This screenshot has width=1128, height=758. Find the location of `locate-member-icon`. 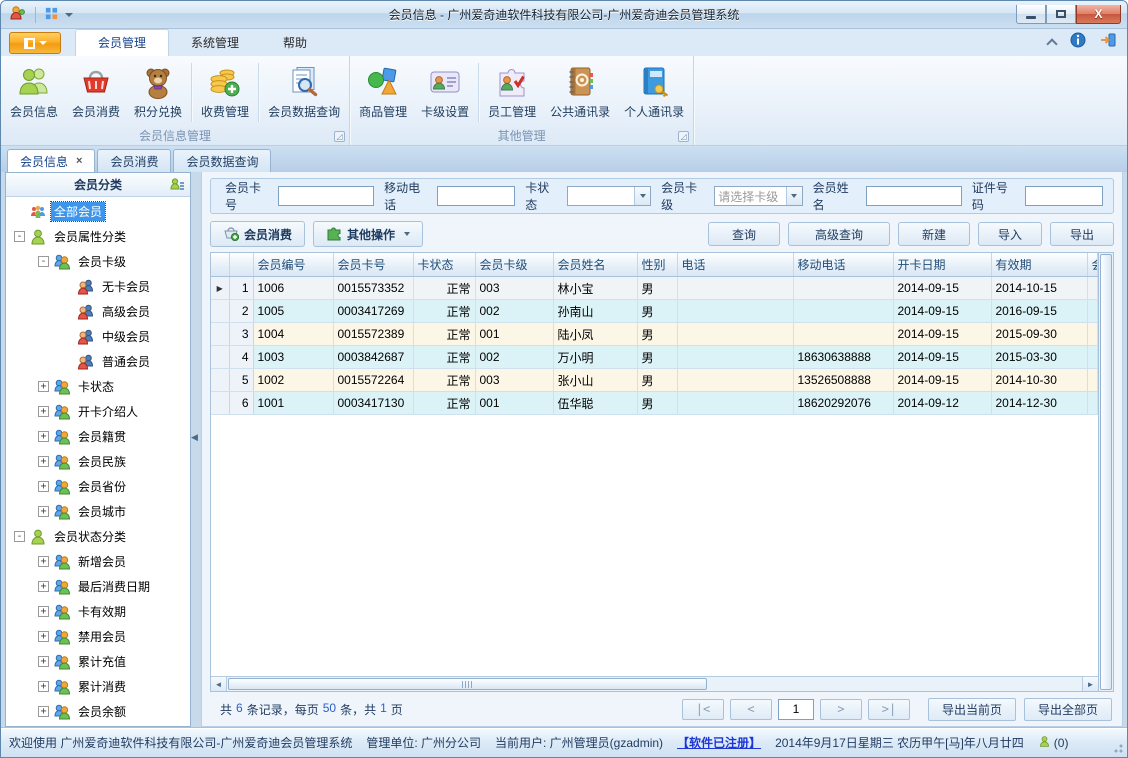

locate-member-icon is located at coordinates (177, 186).